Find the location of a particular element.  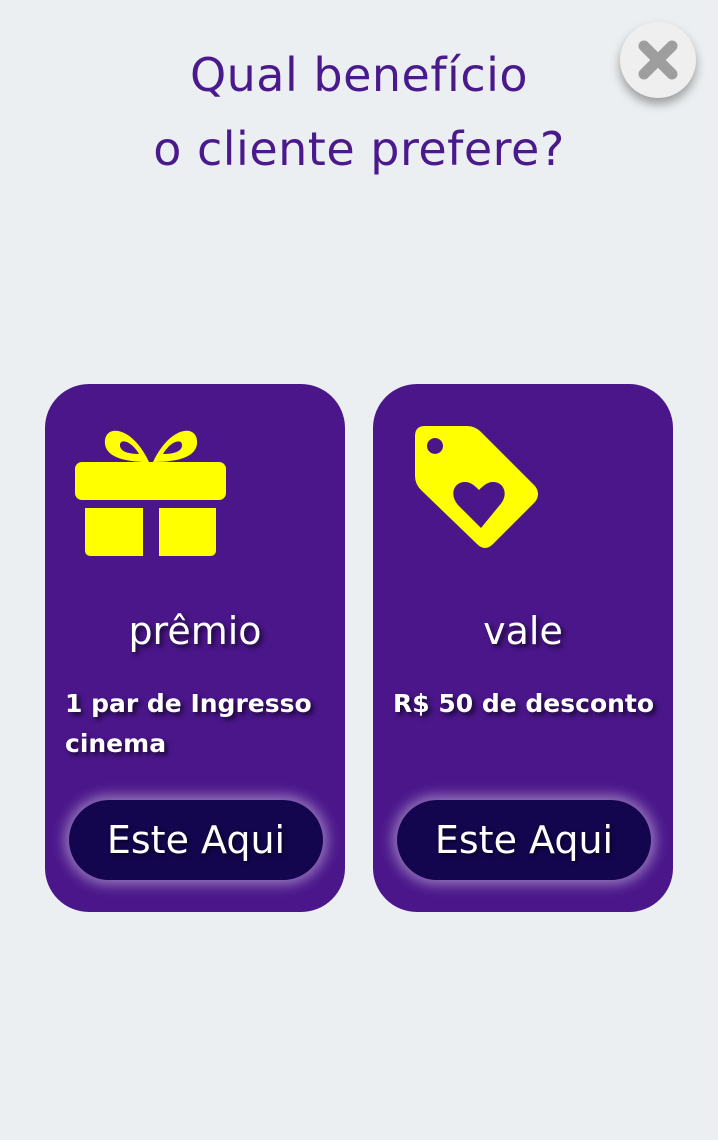

title-line-2: o cliente prefere? is located at coordinates (359, 149).